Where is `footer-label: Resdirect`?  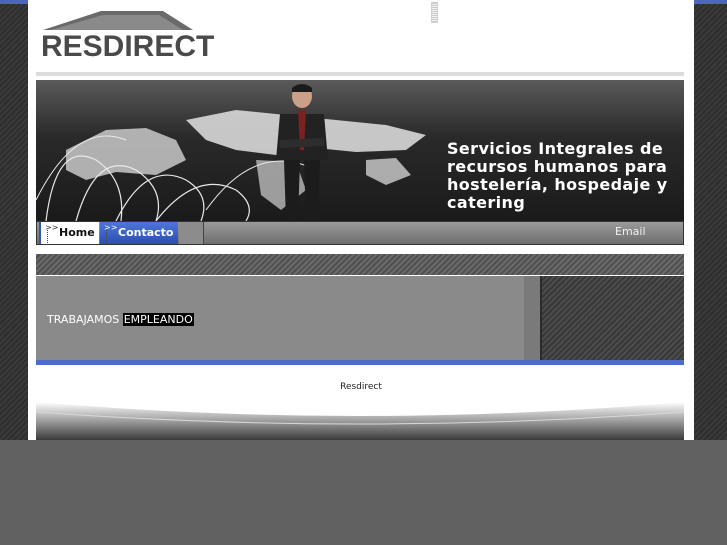 footer-label: Resdirect is located at coordinates (361, 387).